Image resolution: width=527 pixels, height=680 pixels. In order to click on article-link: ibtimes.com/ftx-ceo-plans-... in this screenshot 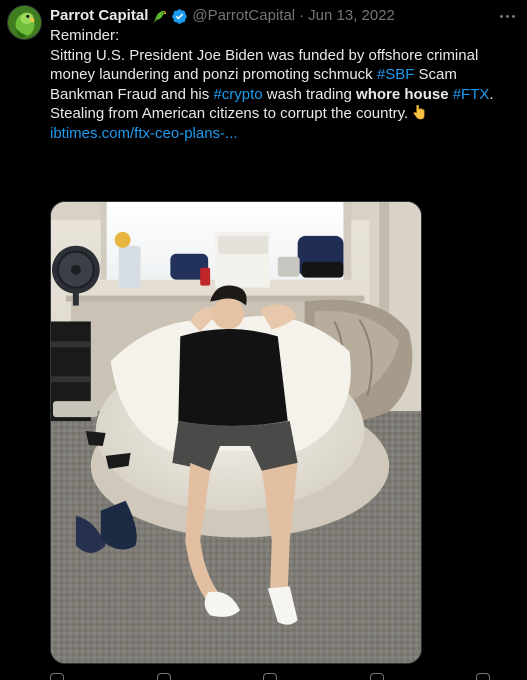, I will do `click(144, 133)`.